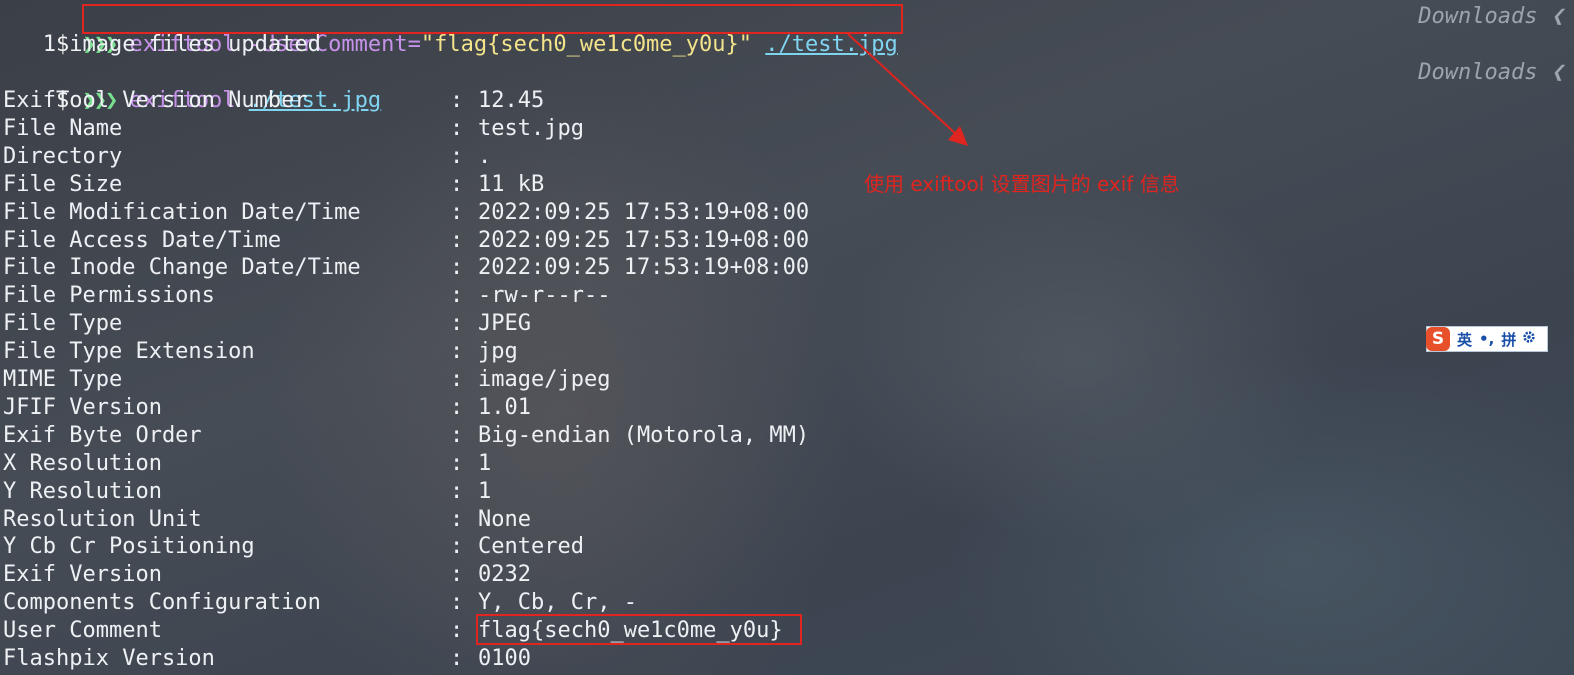 The image size is (1574, 675). I want to click on exif-key: File Size, so click(63, 184).